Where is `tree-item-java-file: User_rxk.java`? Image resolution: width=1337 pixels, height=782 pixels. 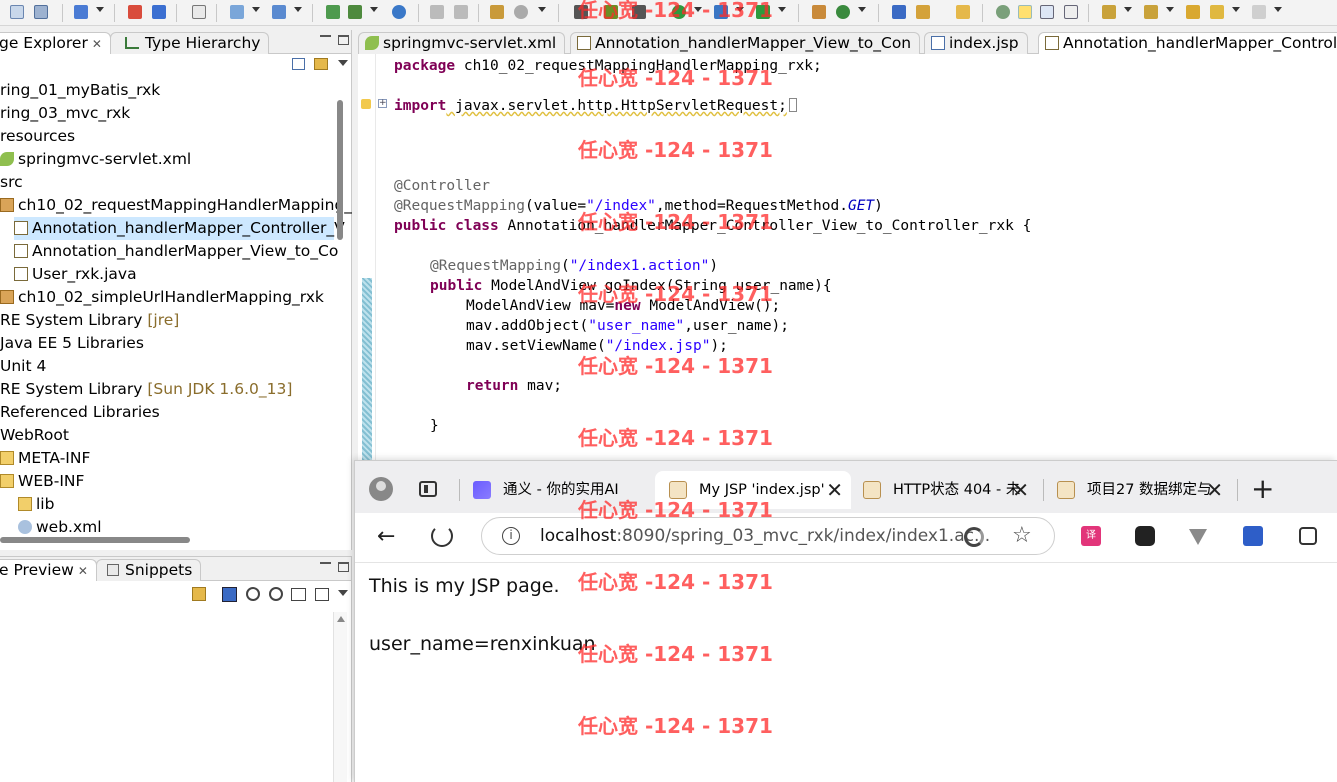
tree-item-java-file: User_rxk.java is located at coordinates (75, 274).